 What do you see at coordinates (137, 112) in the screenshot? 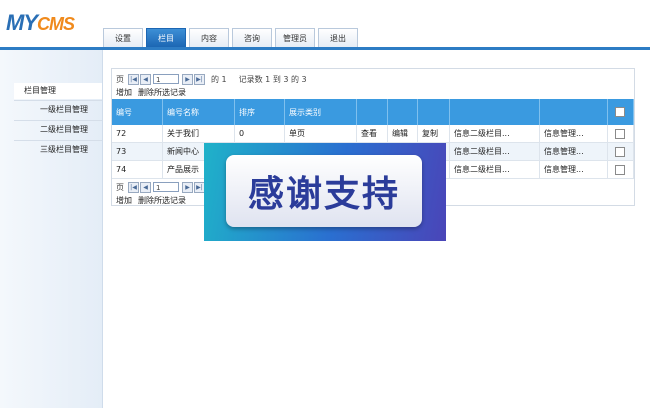
I see `col-id: 编号` at bounding box center [137, 112].